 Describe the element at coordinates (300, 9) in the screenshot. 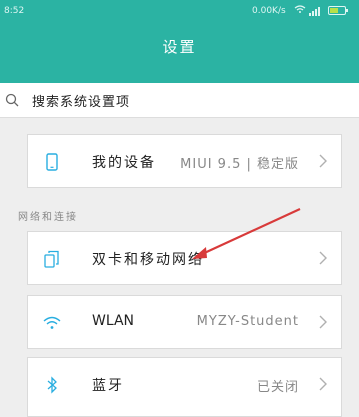

I see `wifi-status-icon` at that location.